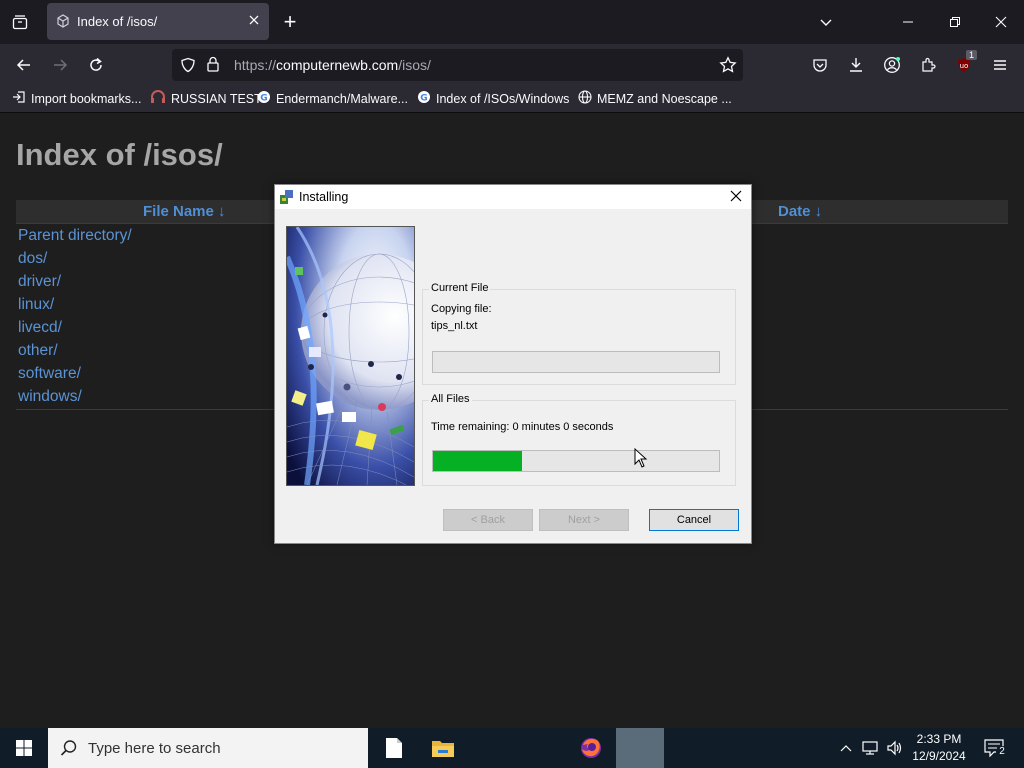 The image size is (1024, 768). What do you see at coordinates (290, 22) in the screenshot?
I see `new-tab-button: +` at bounding box center [290, 22].